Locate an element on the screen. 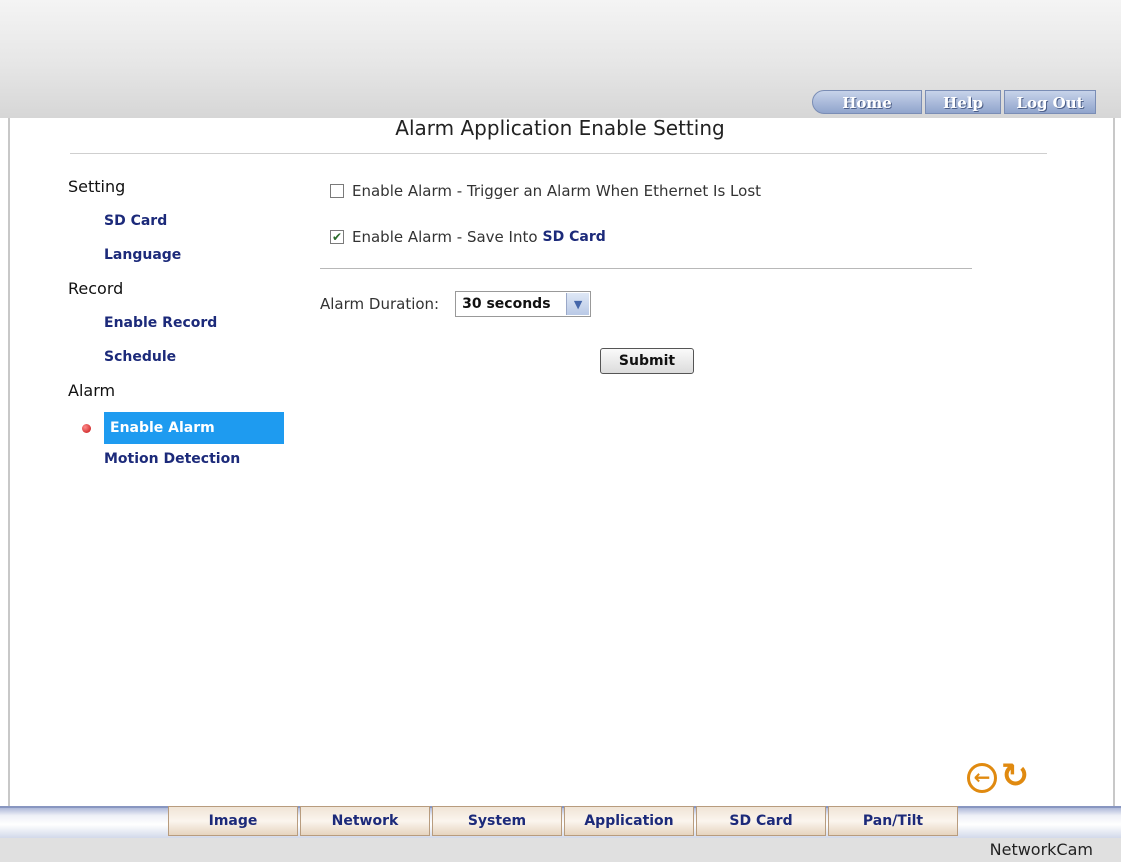 The width and height of the screenshot is (1121, 862). tab-image: Image is located at coordinates (233, 821).